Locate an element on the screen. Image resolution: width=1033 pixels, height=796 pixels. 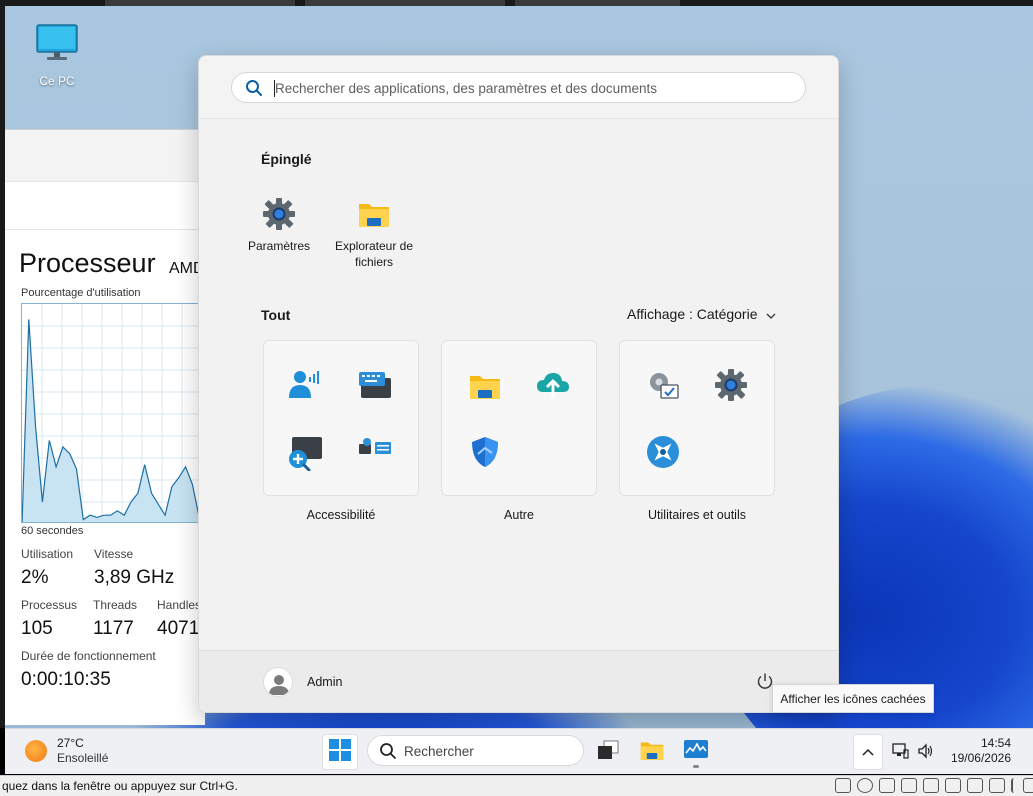
cpu-graph-label: Pourcentage d'utilisation is located at coordinates (81, 293).